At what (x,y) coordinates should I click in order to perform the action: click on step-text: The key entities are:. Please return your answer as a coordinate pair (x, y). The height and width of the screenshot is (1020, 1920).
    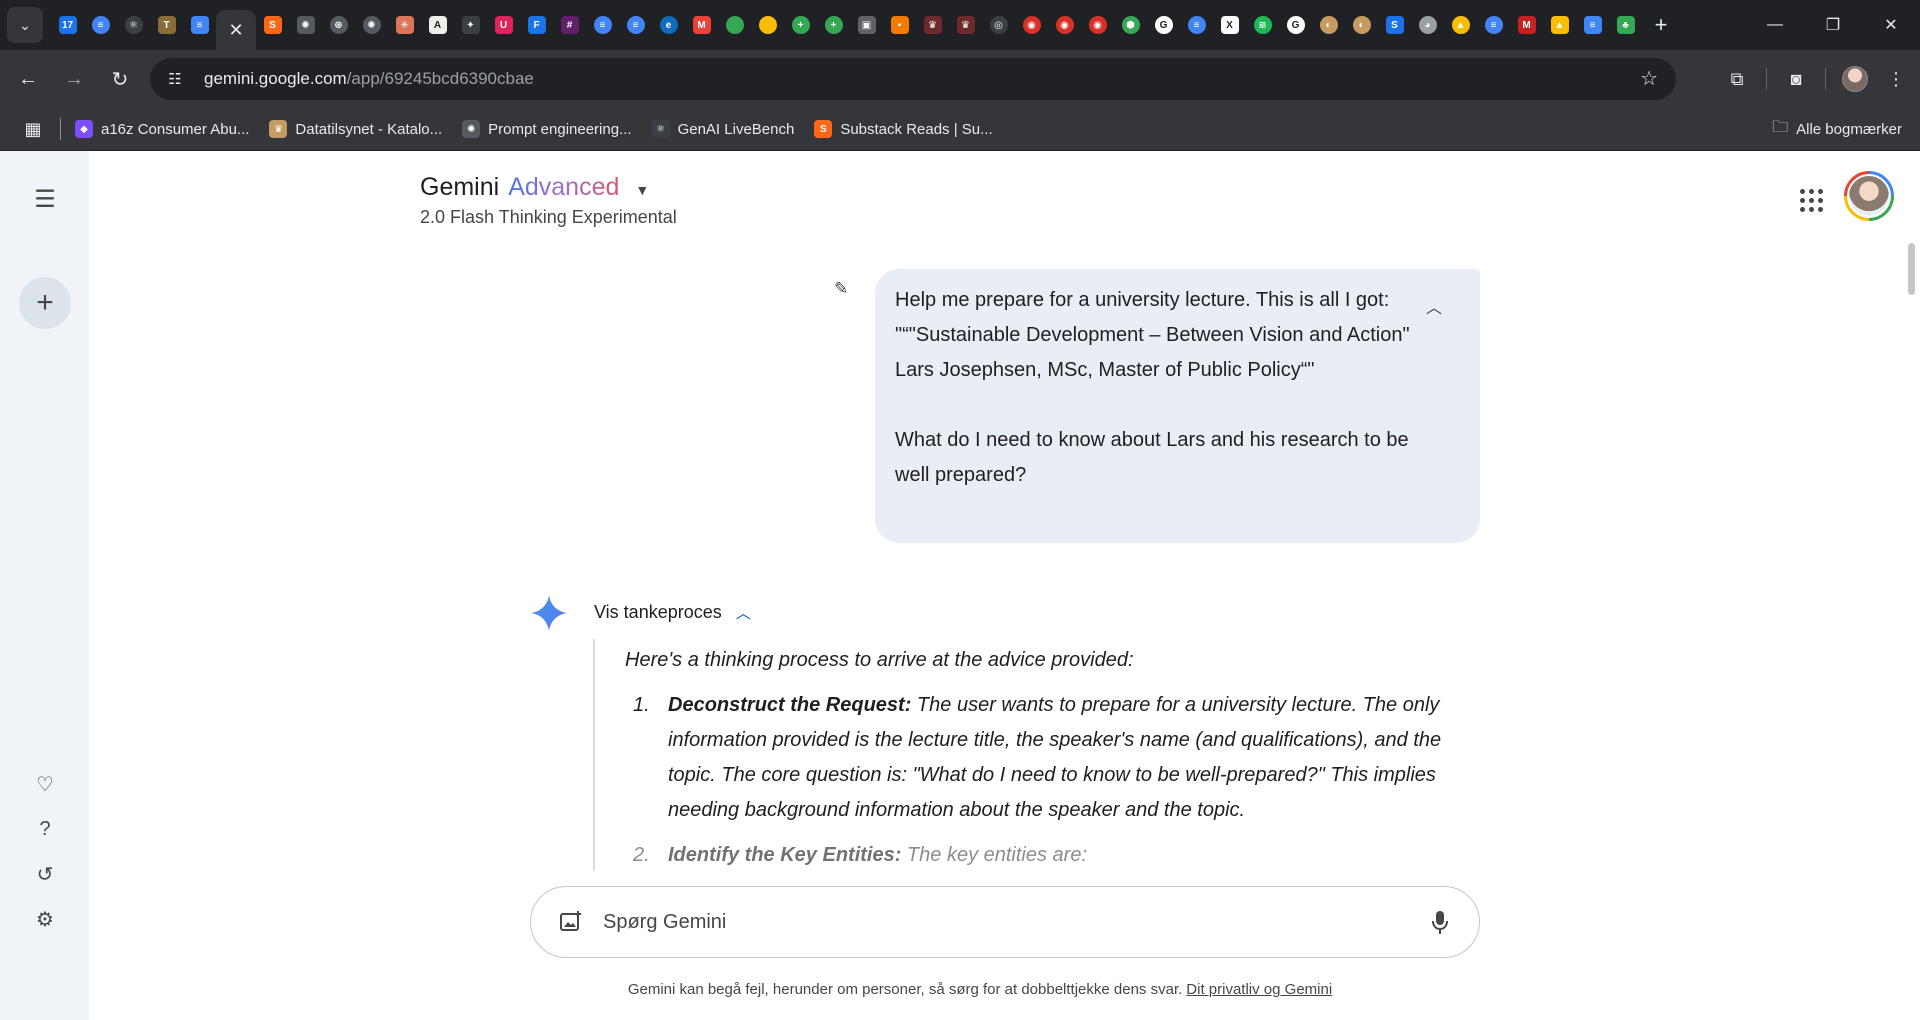
    Looking at the image, I should click on (994, 855).